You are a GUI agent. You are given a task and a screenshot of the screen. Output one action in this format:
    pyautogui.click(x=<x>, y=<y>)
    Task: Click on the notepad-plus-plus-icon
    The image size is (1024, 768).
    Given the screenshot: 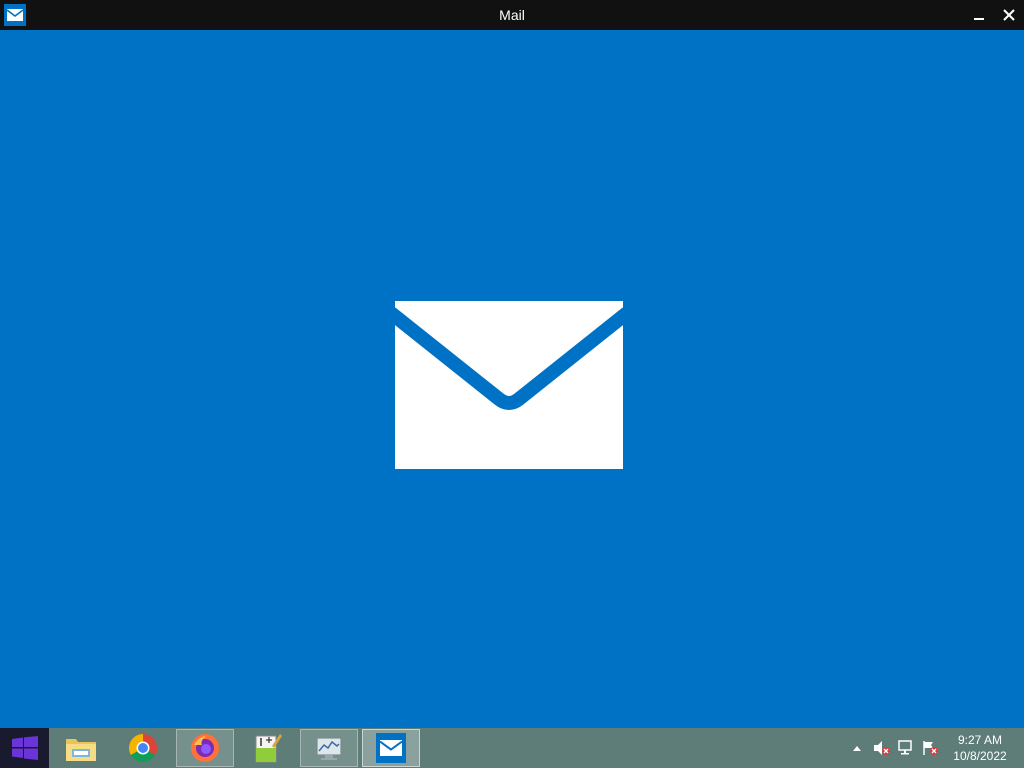 What is the action you would take?
    pyautogui.click(x=268, y=748)
    